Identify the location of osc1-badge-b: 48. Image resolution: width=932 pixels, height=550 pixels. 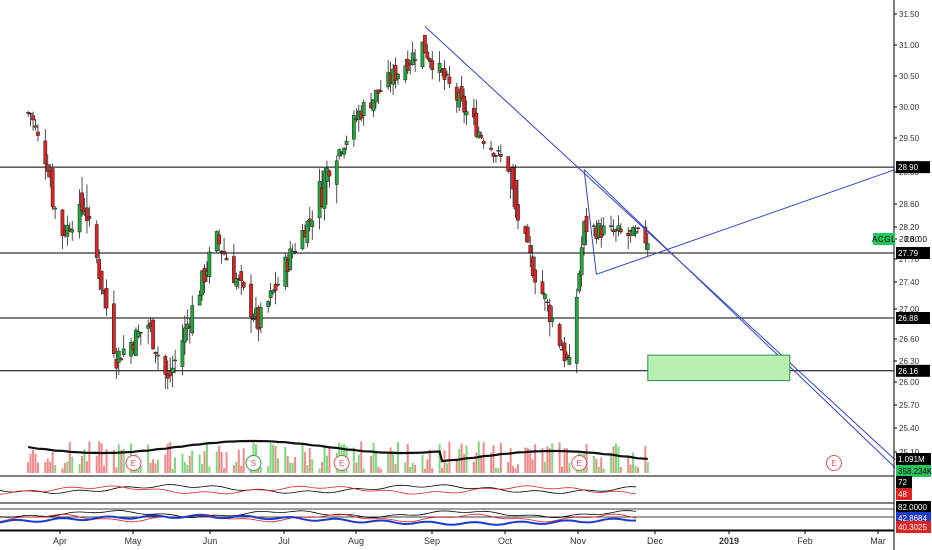
(902, 494).